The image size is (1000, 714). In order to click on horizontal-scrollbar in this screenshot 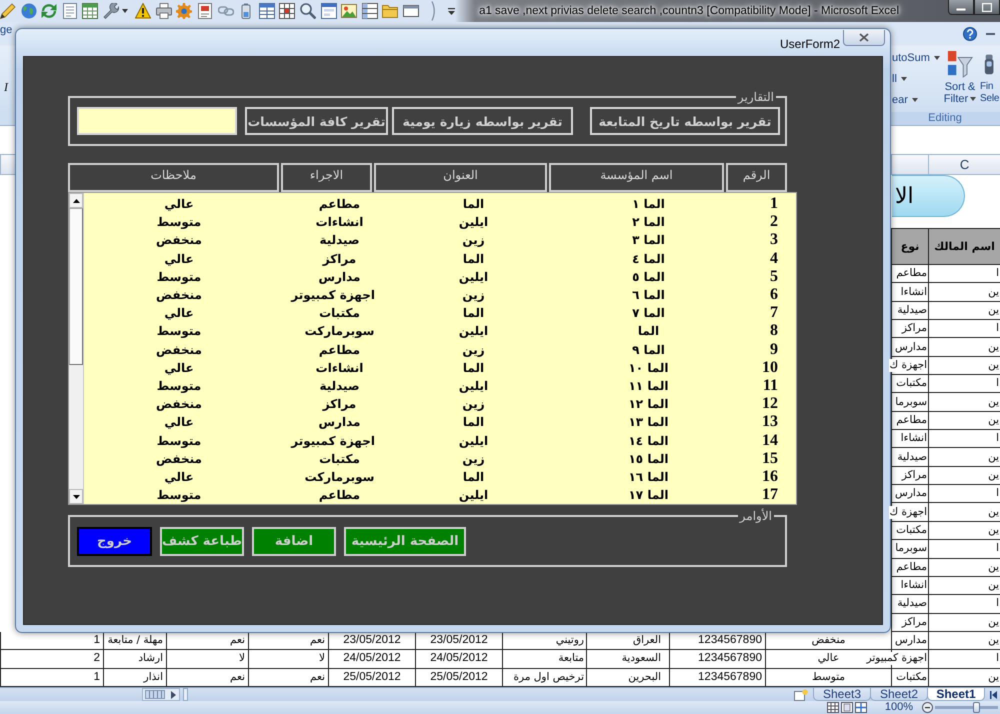, I will do `click(161, 694)`.